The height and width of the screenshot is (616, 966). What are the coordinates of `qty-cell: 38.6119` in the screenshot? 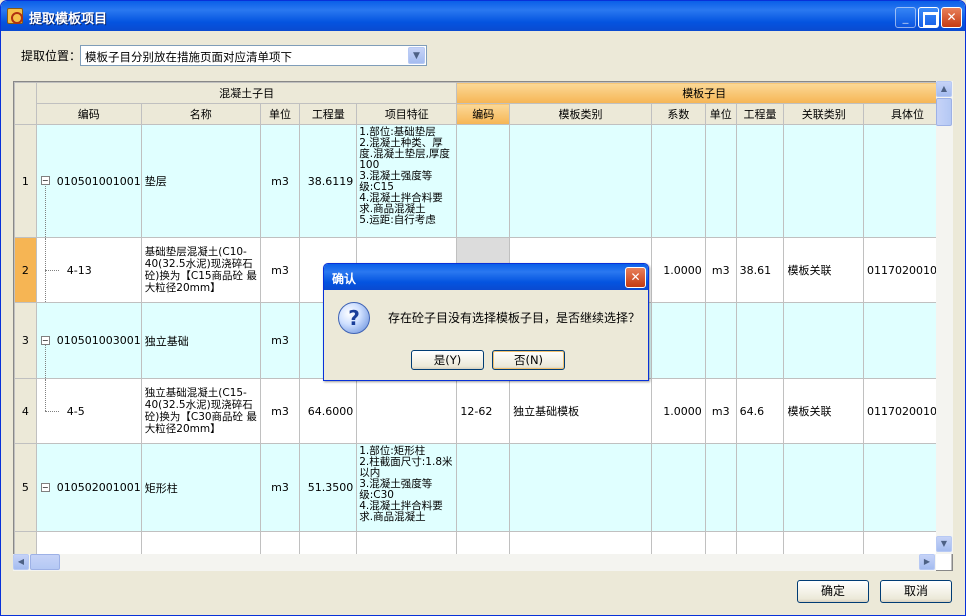 It's located at (328, 181).